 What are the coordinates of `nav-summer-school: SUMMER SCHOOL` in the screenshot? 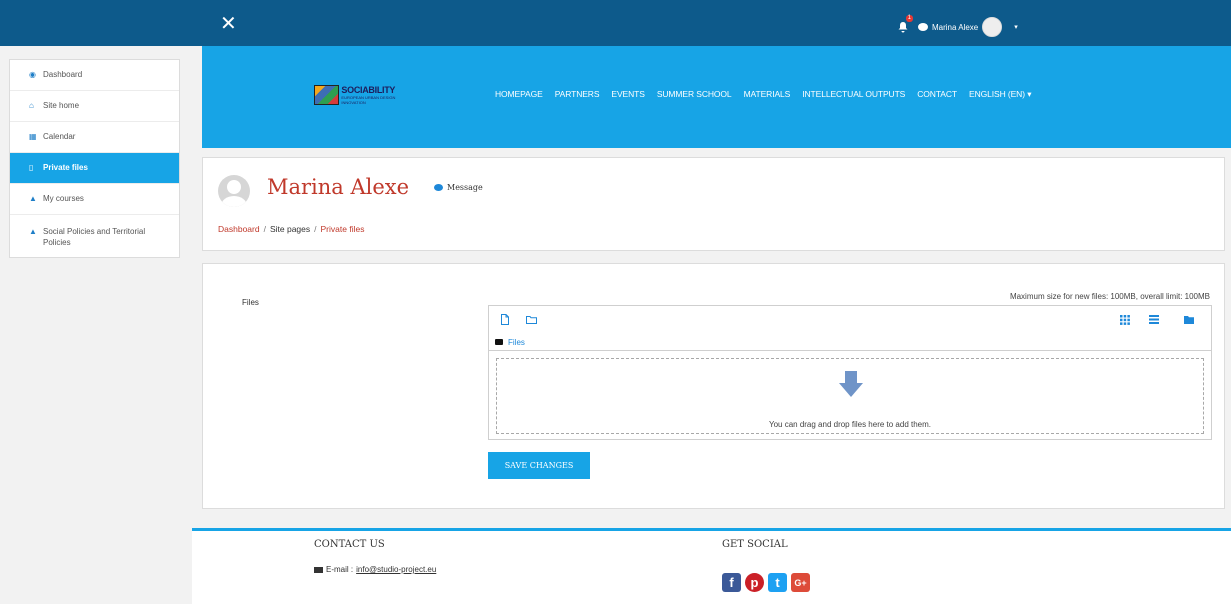 It's located at (694, 94).